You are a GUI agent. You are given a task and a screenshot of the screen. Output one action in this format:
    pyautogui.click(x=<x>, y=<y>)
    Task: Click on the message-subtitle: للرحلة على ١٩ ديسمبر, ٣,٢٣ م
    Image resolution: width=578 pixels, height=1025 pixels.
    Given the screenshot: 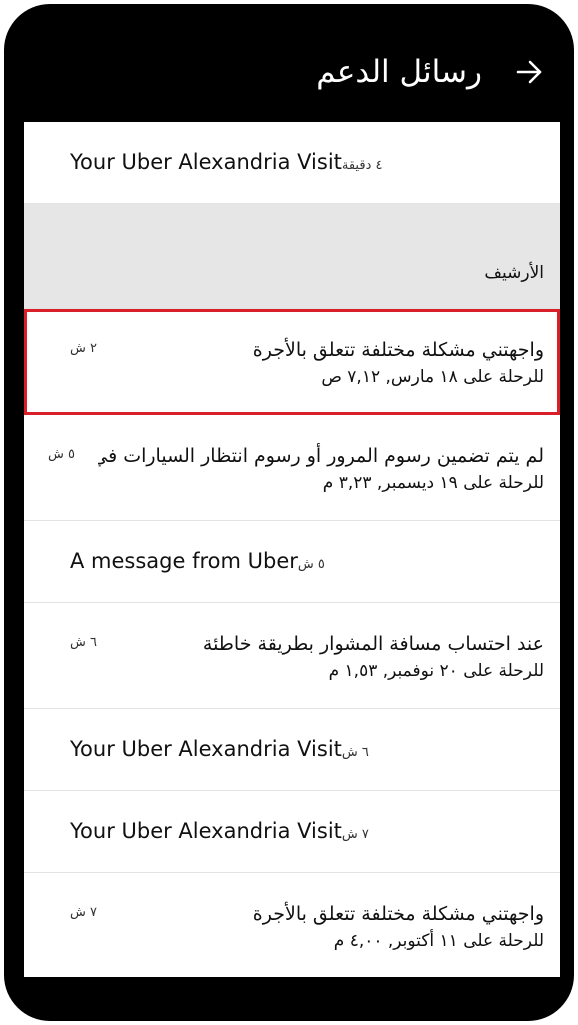 What is the action you would take?
    pyautogui.click(x=433, y=483)
    